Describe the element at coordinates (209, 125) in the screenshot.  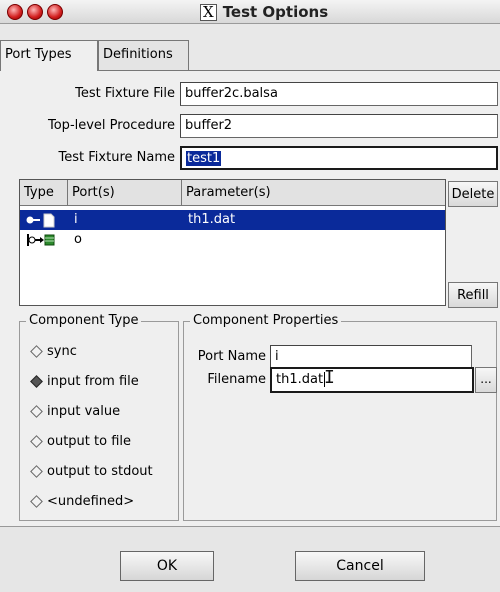
I see `top-level-procedure-value: buffer2` at that location.